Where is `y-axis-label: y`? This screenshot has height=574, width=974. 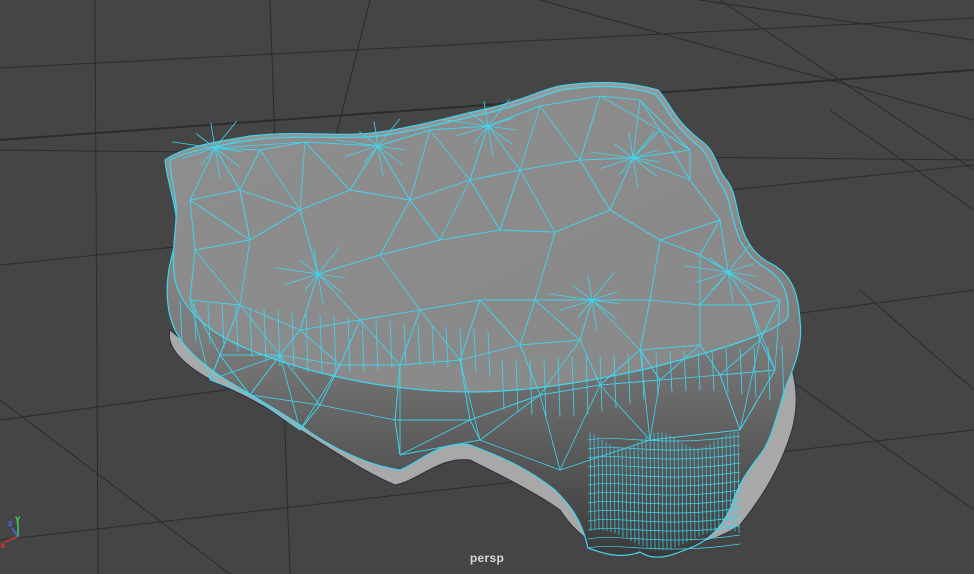 y-axis-label: y is located at coordinates (18, 518).